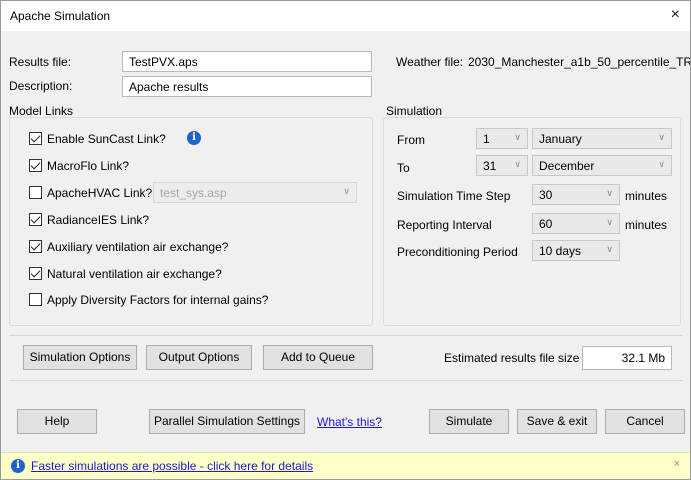  Describe the element at coordinates (255, 192) in the screenshot. I see `hvac-file-select: test_sys.asp ∨` at that location.